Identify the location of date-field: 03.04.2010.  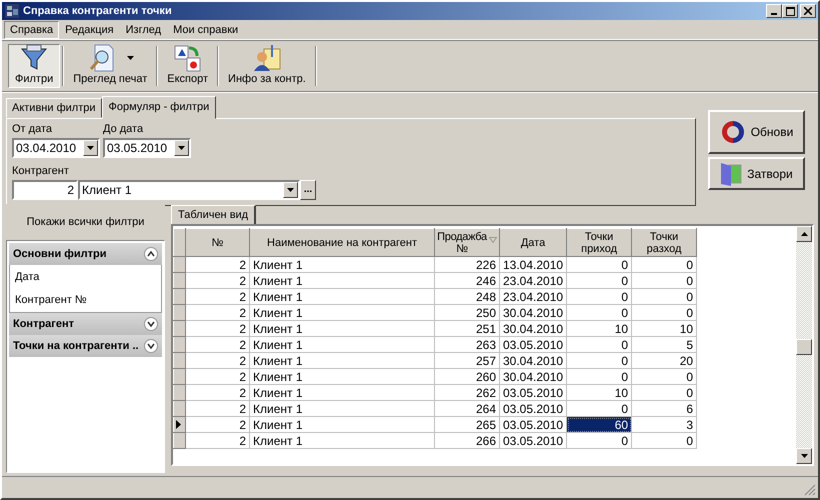
(56, 148).